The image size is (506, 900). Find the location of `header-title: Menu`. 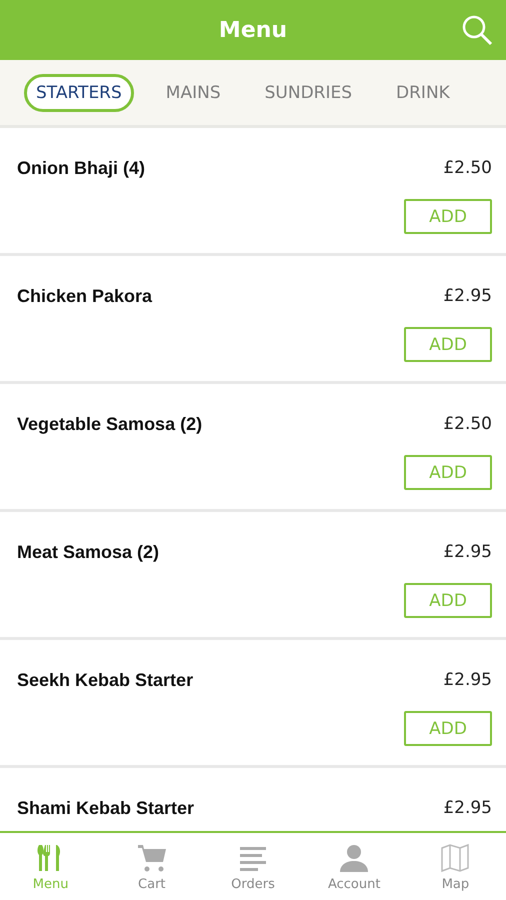

header-title: Menu is located at coordinates (253, 30).